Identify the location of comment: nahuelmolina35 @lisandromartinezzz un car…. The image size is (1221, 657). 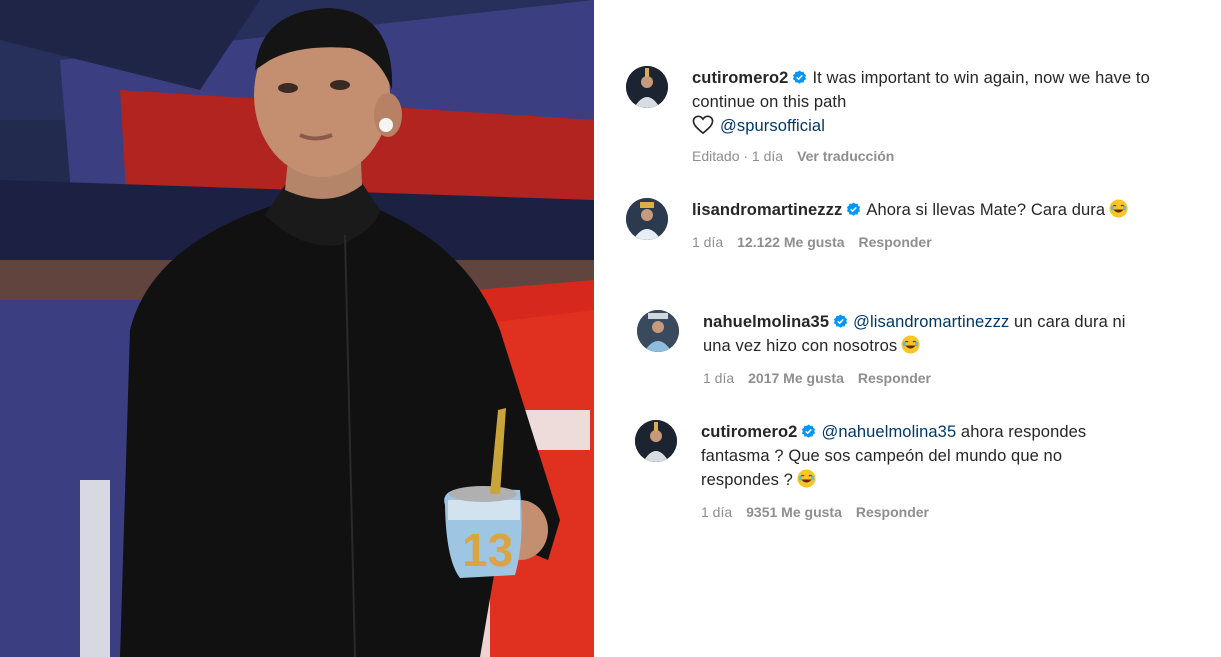
(928, 334).